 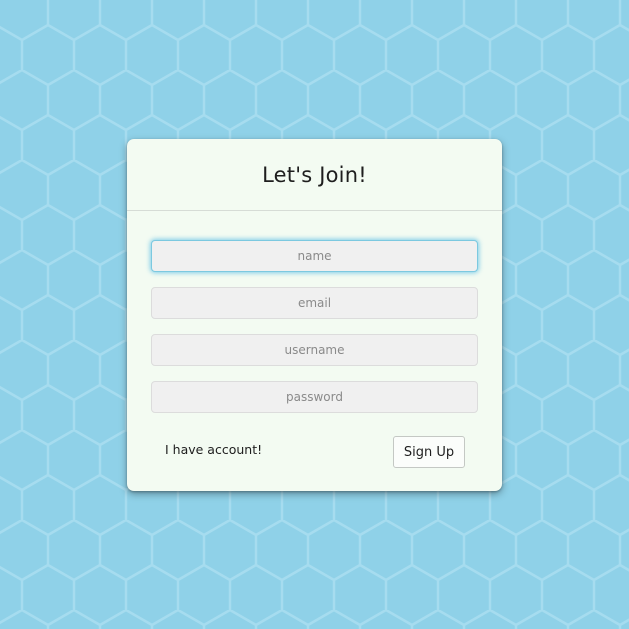 I want to click on password-input, so click(x=314, y=397).